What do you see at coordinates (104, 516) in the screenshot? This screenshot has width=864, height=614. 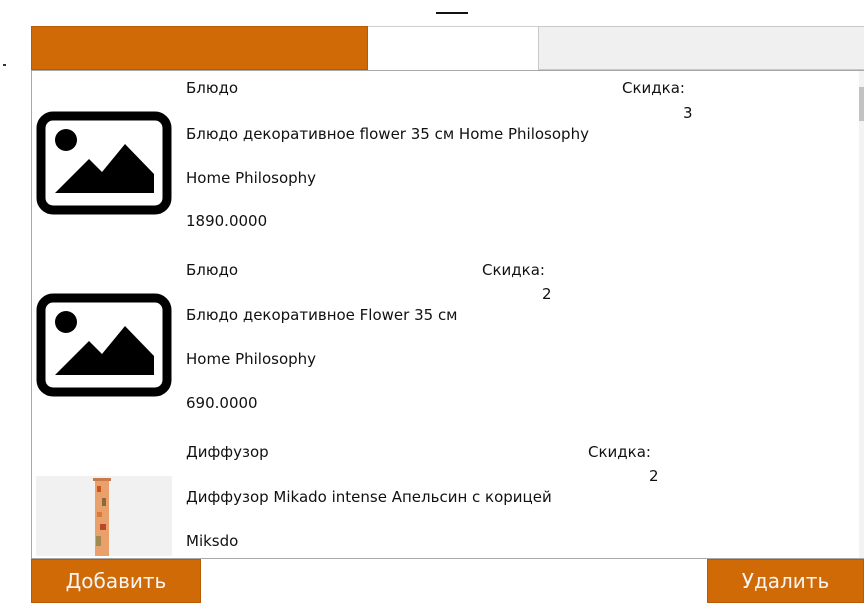 I see `diffuser-photo` at bounding box center [104, 516].